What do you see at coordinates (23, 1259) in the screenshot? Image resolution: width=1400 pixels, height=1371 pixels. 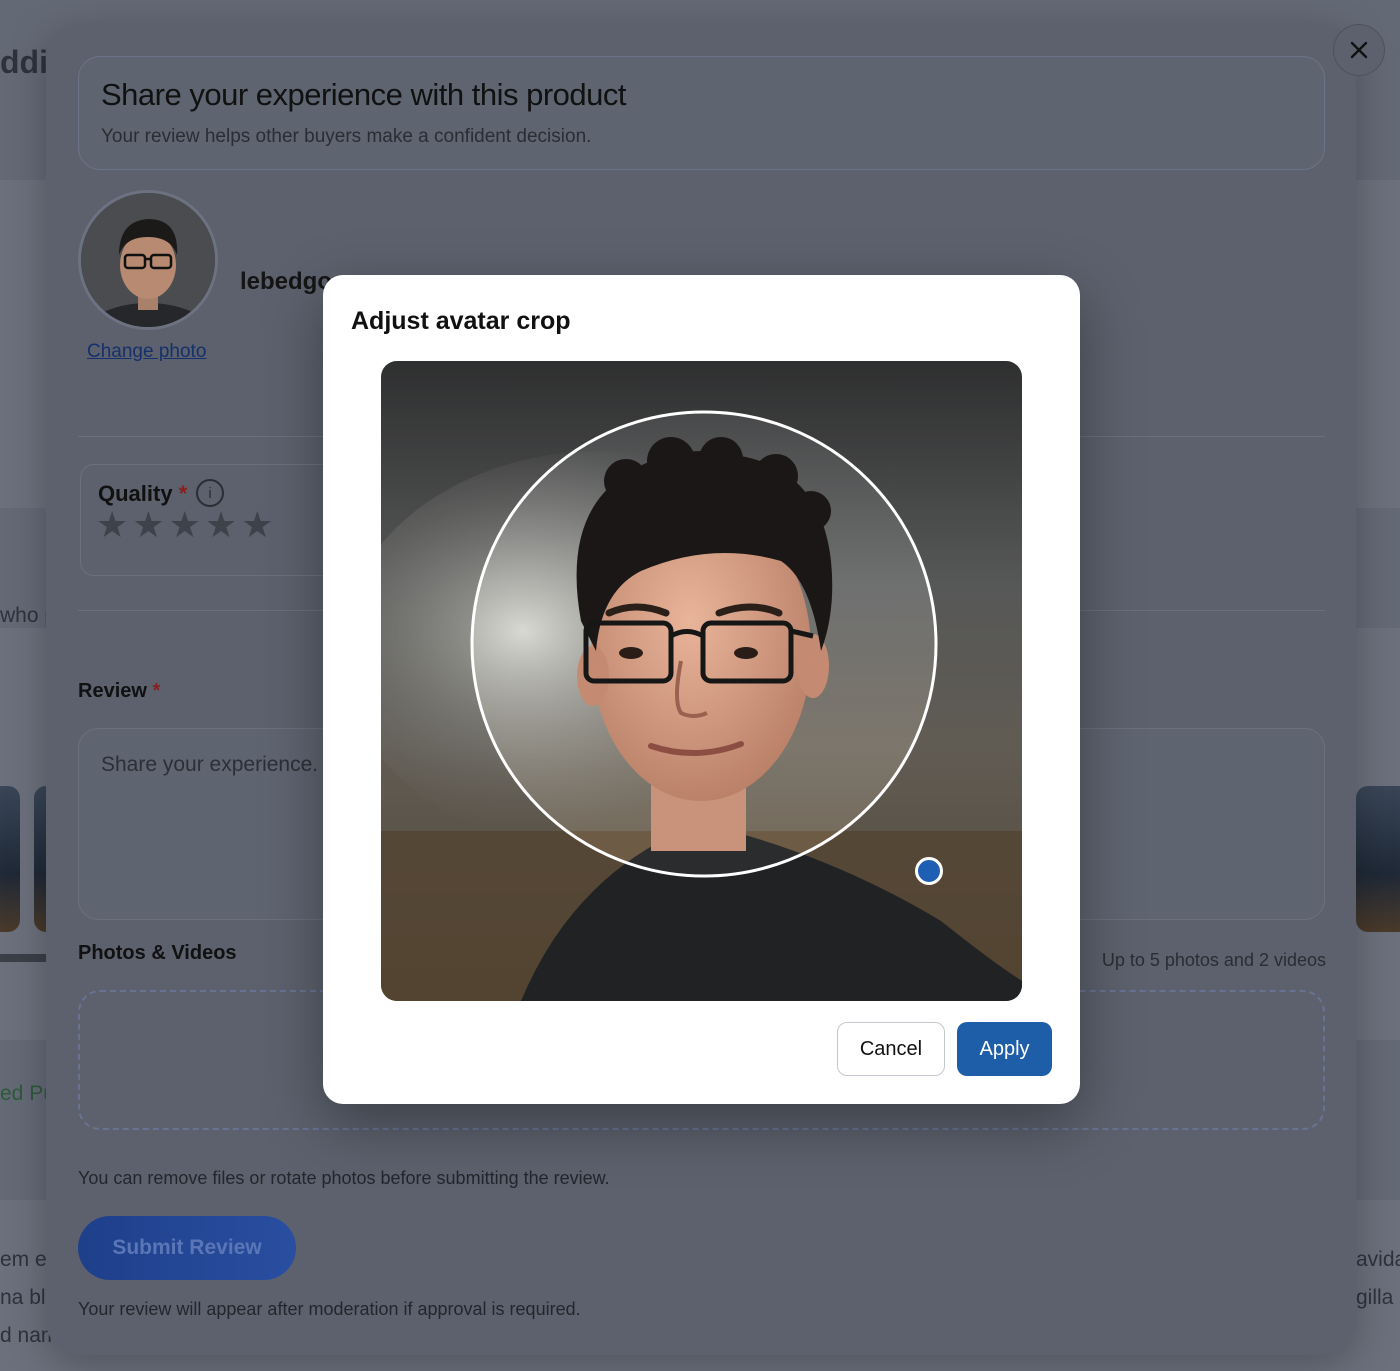 I see `background-text: em e` at bounding box center [23, 1259].